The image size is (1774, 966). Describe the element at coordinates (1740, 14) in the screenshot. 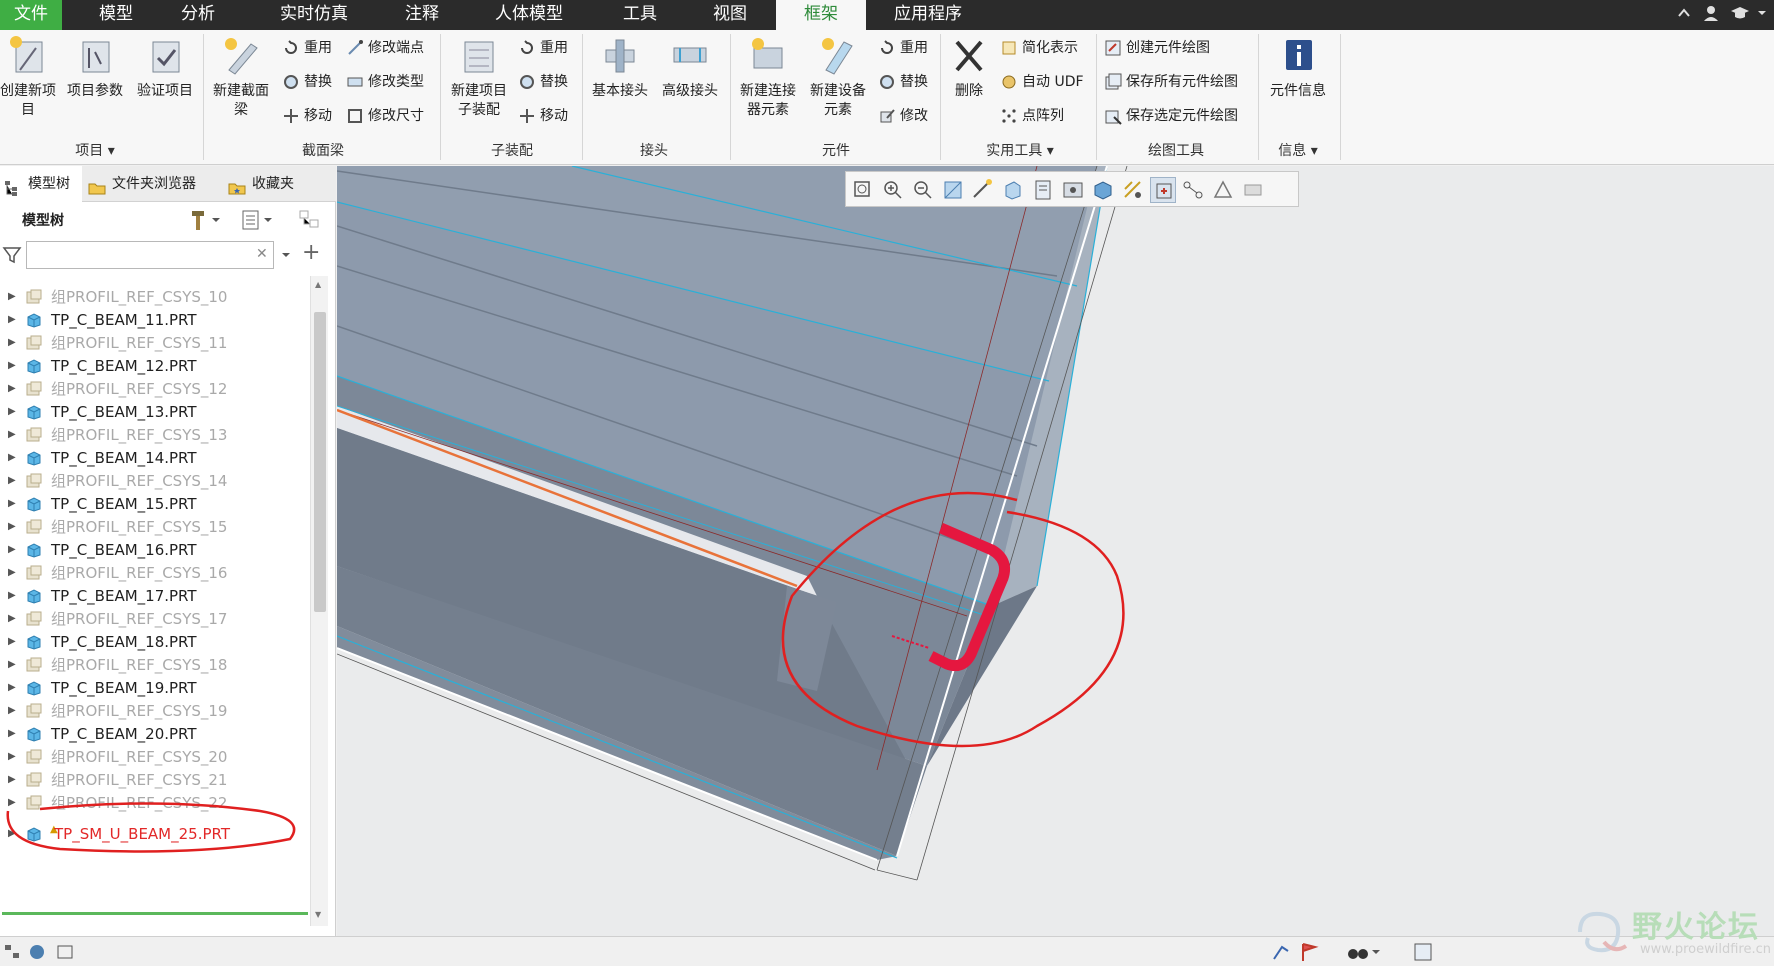

I see `graduation-cap-icon` at that location.